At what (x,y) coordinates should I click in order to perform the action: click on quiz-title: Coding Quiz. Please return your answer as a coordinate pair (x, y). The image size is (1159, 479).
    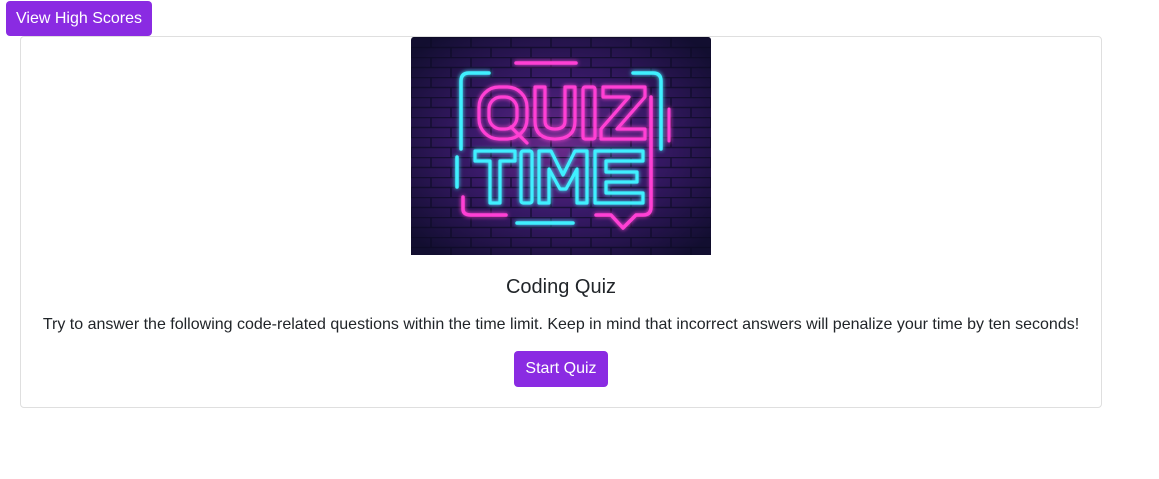
    Looking at the image, I should click on (561, 287).